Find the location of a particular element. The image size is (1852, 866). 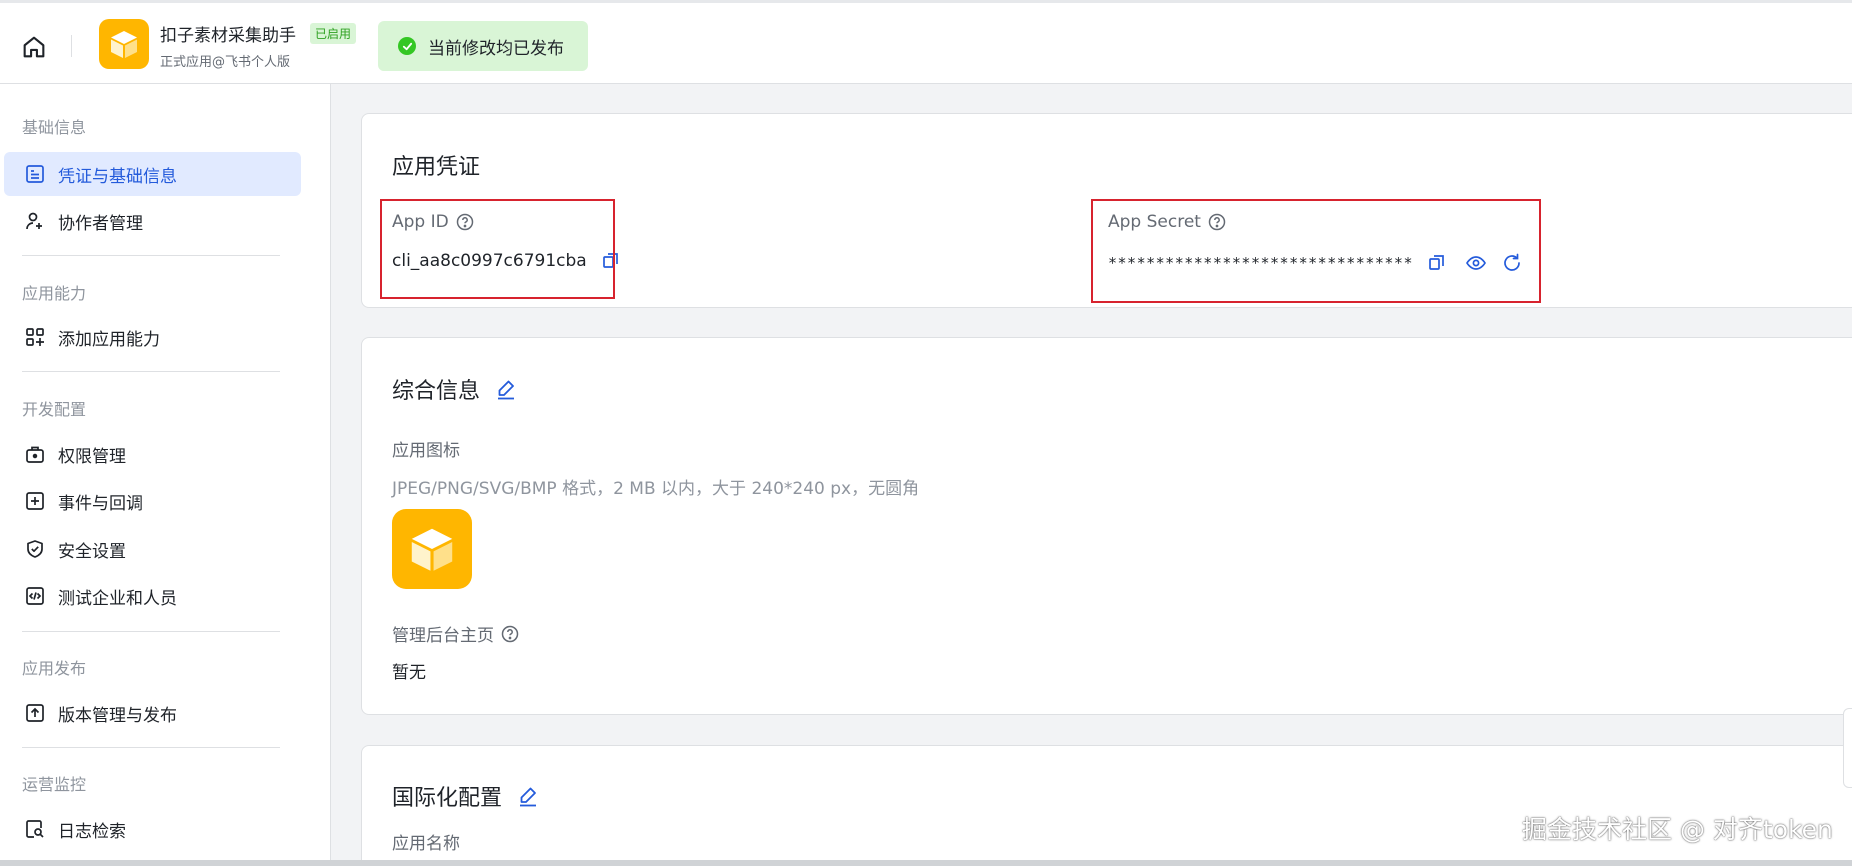

sidebar-item-collaborators: 协作者管理 is located at coordinates (152, 221).